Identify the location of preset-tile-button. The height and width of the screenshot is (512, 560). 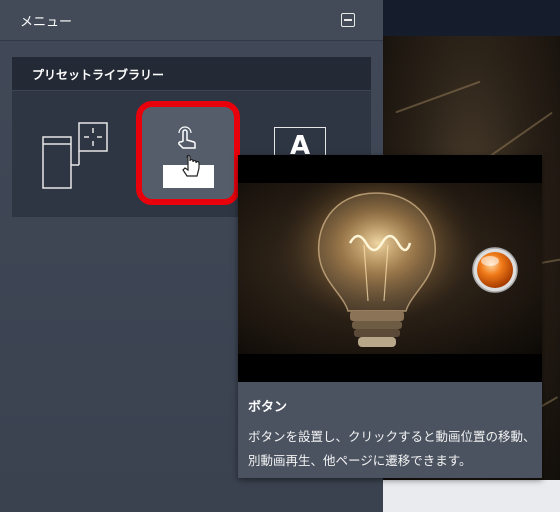
(188, 153).